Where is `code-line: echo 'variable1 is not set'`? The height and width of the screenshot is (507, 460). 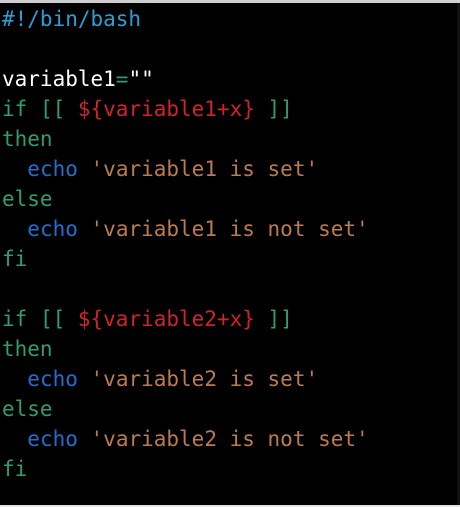
code-line: echo 'variable1 is not set' is located at coordinates (185, 229).